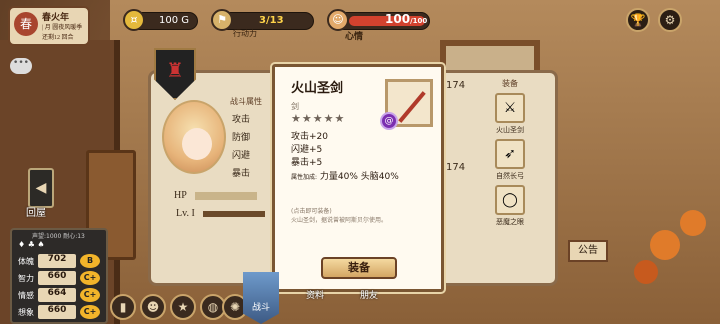  I want to click on equip-slot-label: 恶魔之眼, so click(510, 222).